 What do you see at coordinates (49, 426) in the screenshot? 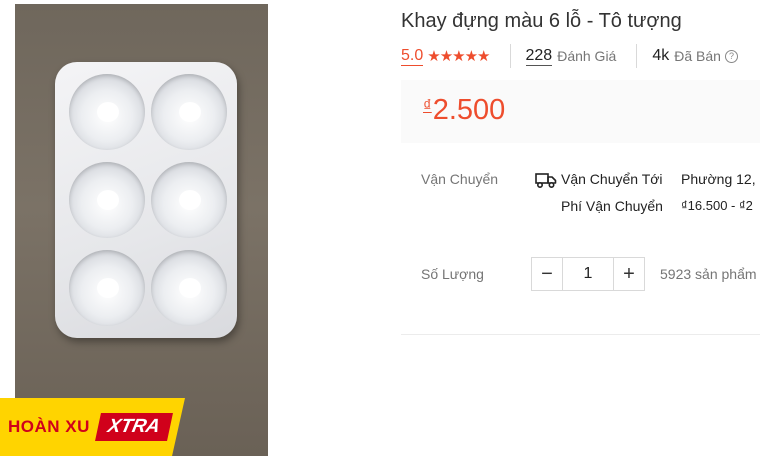
I see `badge-text: HOÀN XU` at bounding box center [49, 426].